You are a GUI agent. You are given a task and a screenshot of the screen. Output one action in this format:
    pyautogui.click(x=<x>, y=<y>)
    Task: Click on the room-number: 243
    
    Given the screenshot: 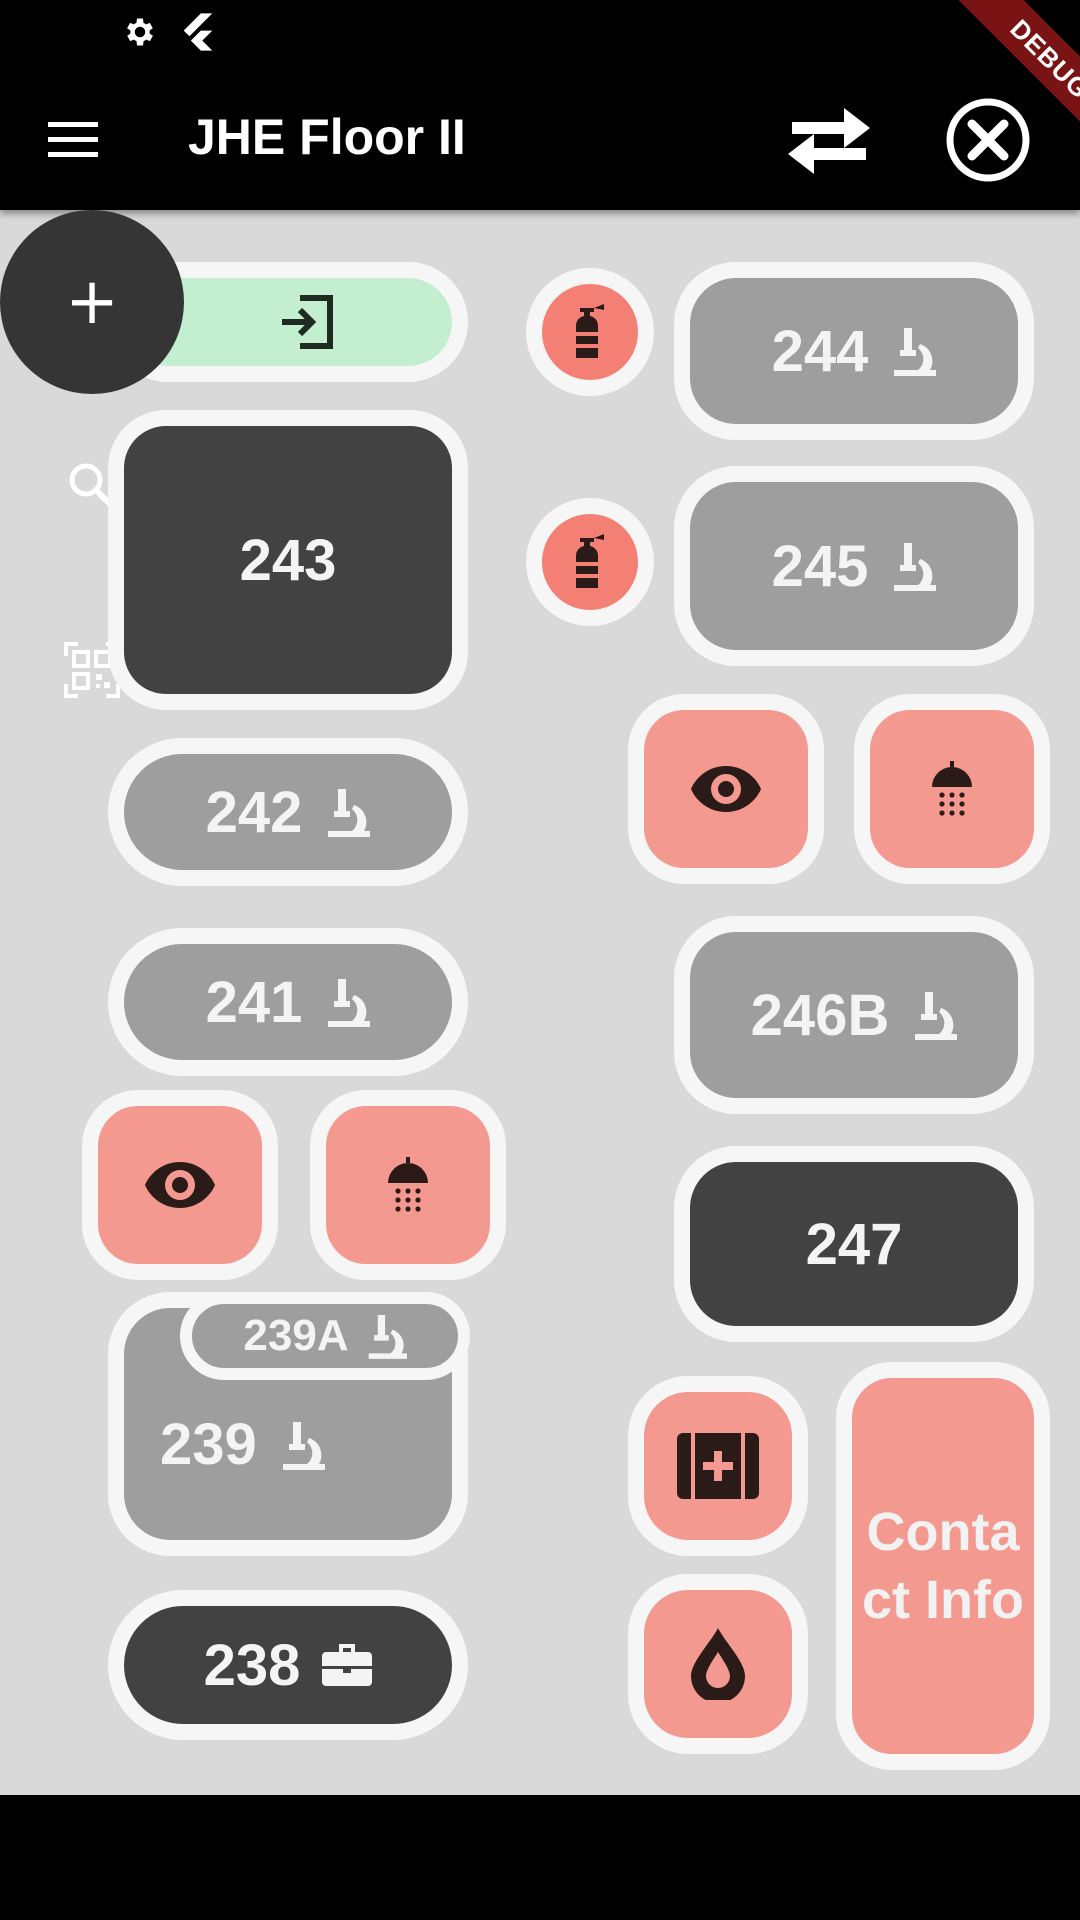 What is the action you would take?
    pyautogui.click(x=288, y=560)
    